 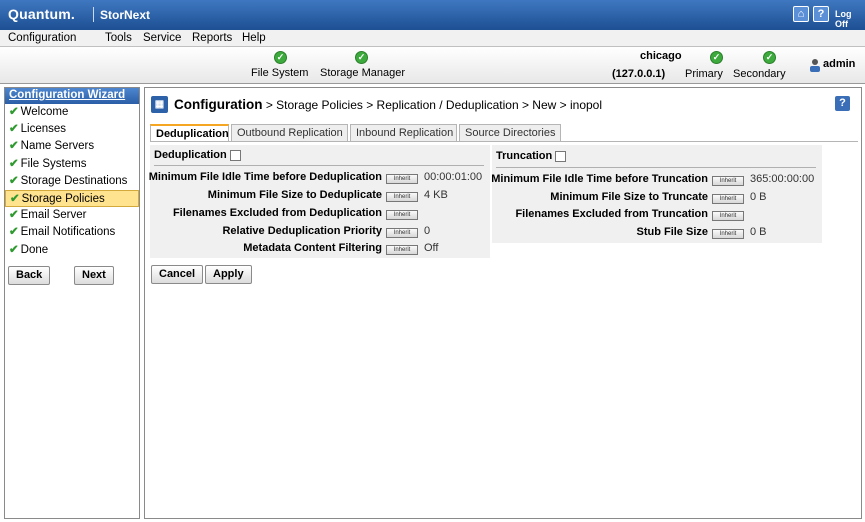 I want to click on wizard-item-storage-policies: ✔ Storage Policies, so click(x=72, y=198).